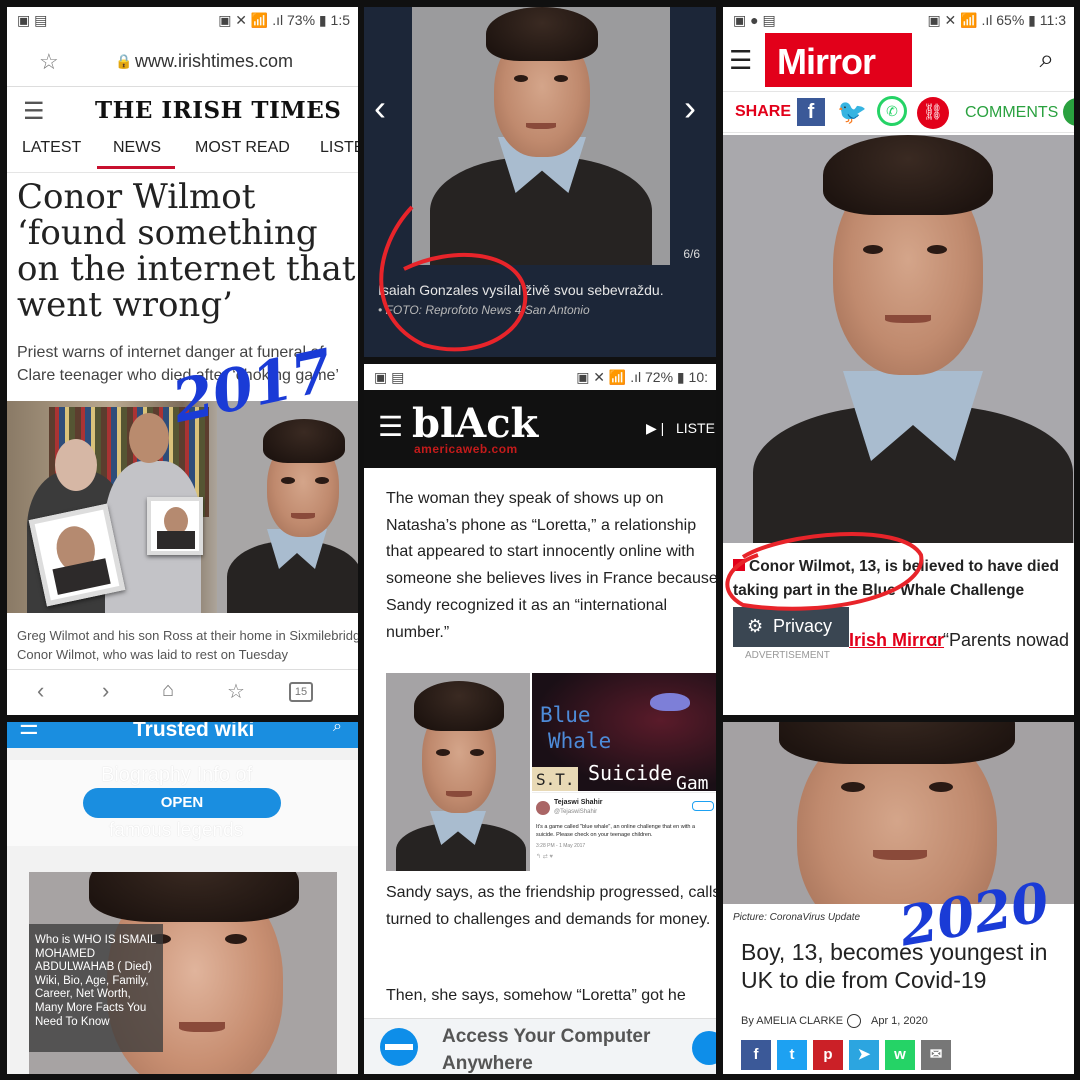 Image resolution: width=1080 pixels, height=1080 pixels. Describe the element at coordinates (704, 1048) in the screenshot. I see `ad-open-icon` at that location.